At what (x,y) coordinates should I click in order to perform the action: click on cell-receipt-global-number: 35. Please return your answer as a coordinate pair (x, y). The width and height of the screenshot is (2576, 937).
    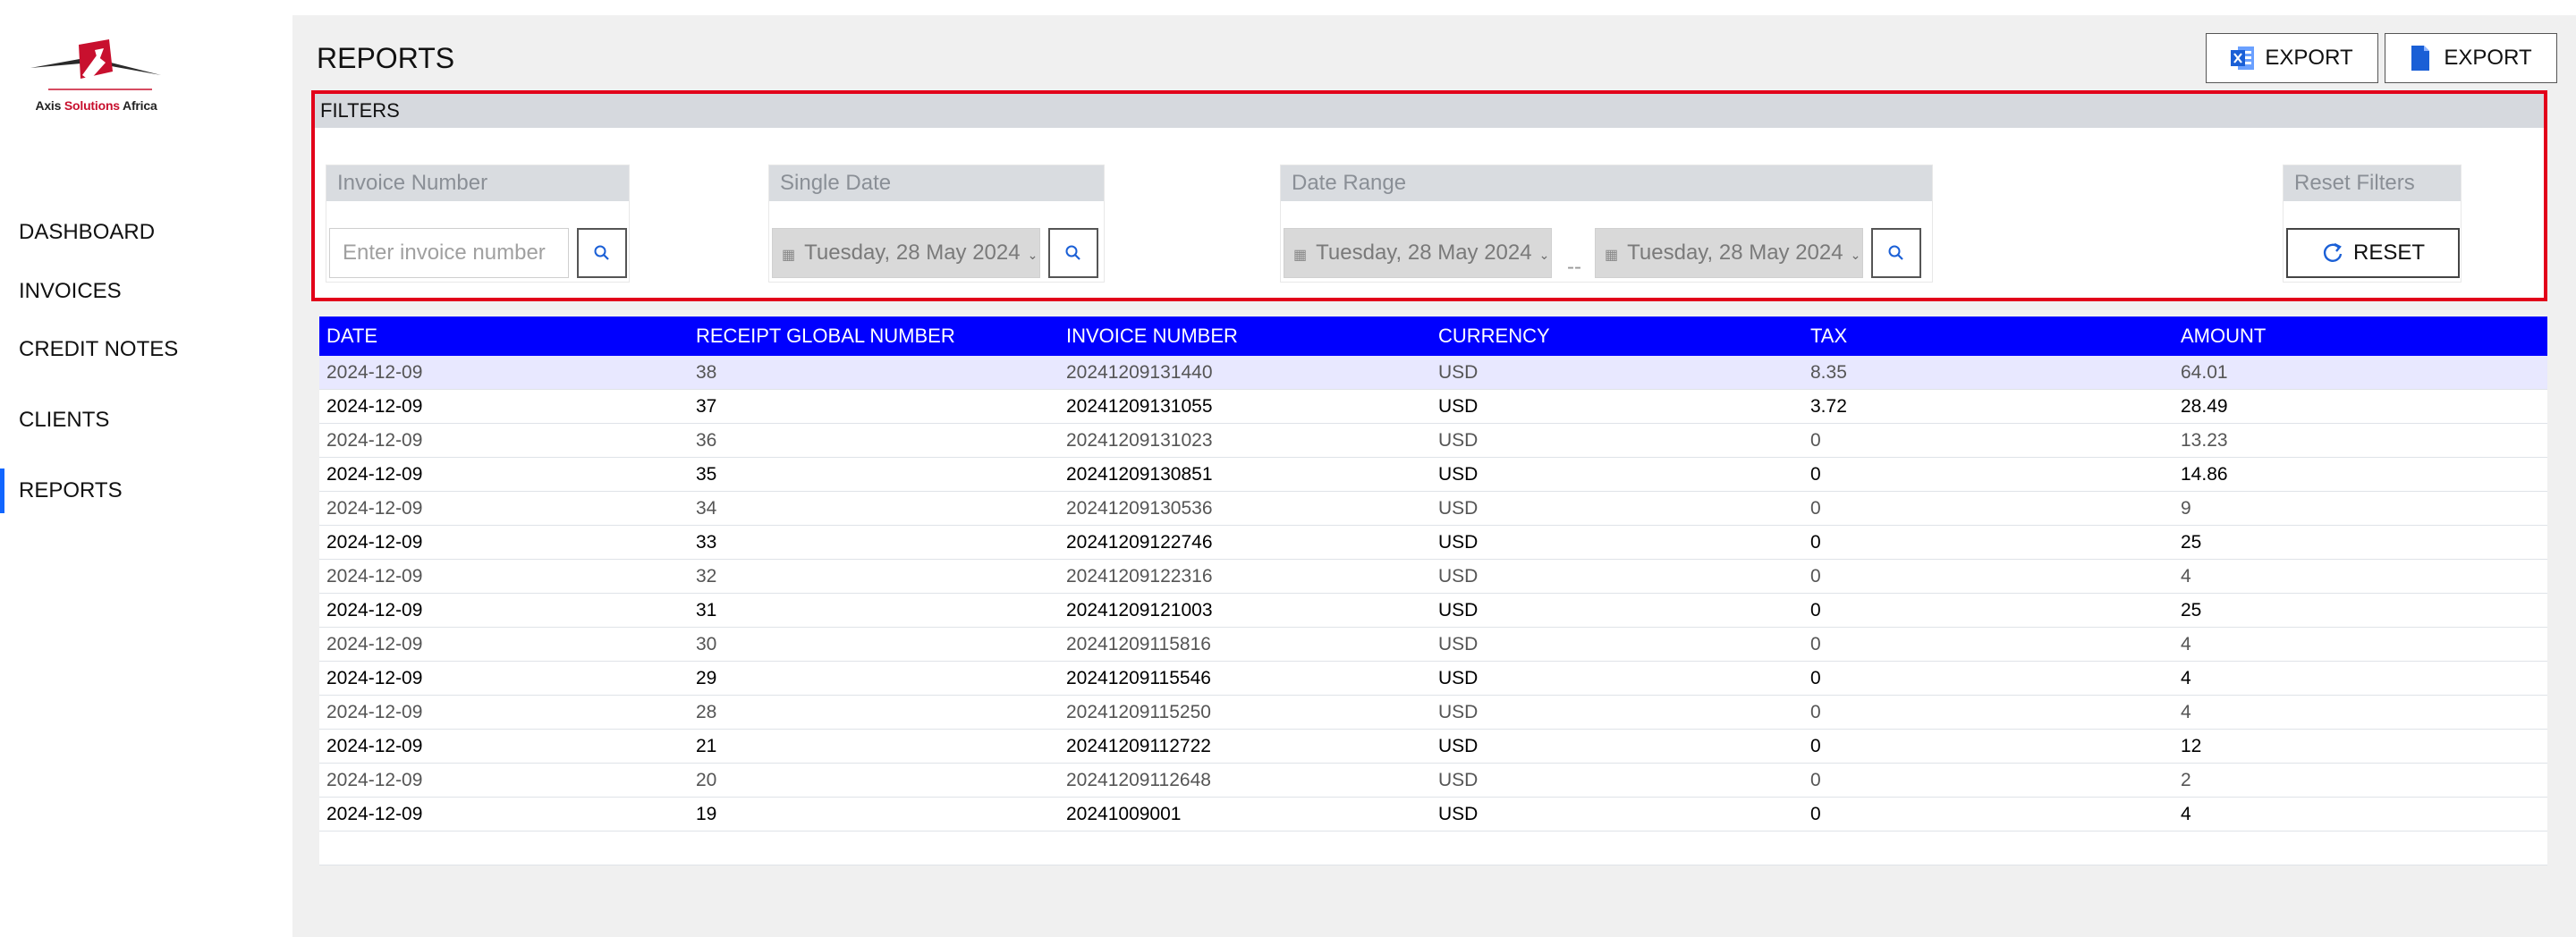
    Looking at the image, I should click on (706, 474).